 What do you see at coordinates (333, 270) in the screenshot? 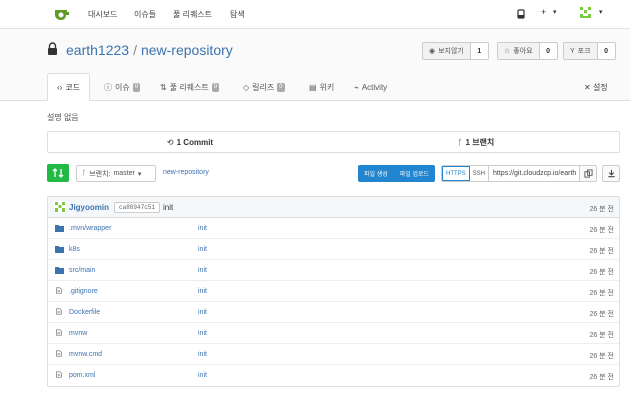
I see `file-row: src/main init 26 분 전` at bounding box center [333, 270].